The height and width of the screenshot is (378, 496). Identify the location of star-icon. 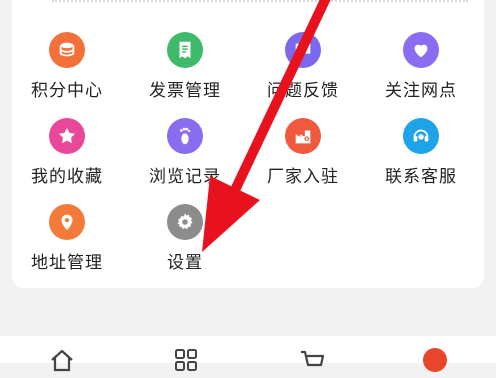
(67, 136).